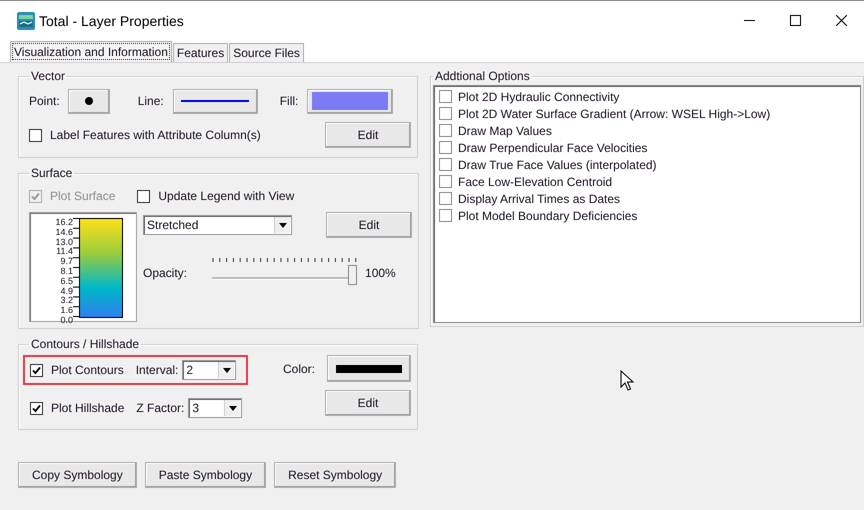 This screenshot has width=864, height=510. I want to click on group-title: Addtional Options, so click(482, 76).